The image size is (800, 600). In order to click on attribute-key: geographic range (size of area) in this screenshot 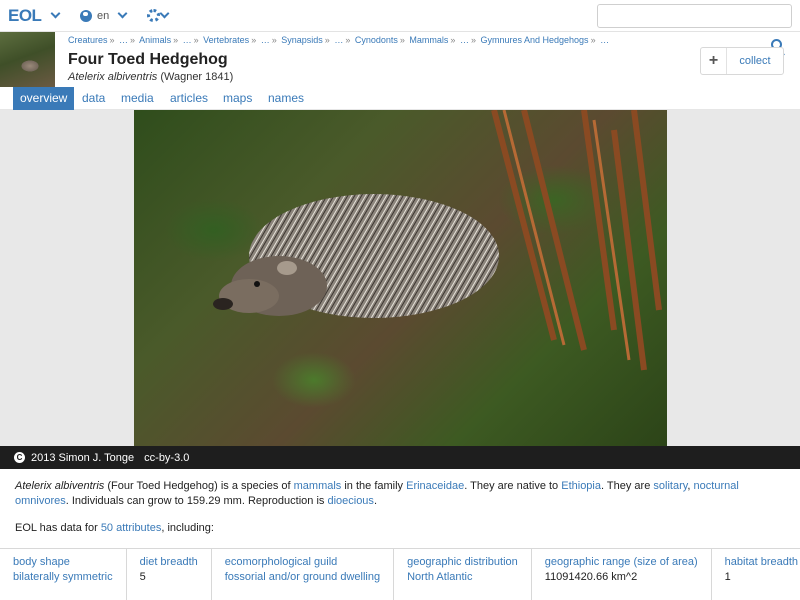, I will do `click(621, 562)`.